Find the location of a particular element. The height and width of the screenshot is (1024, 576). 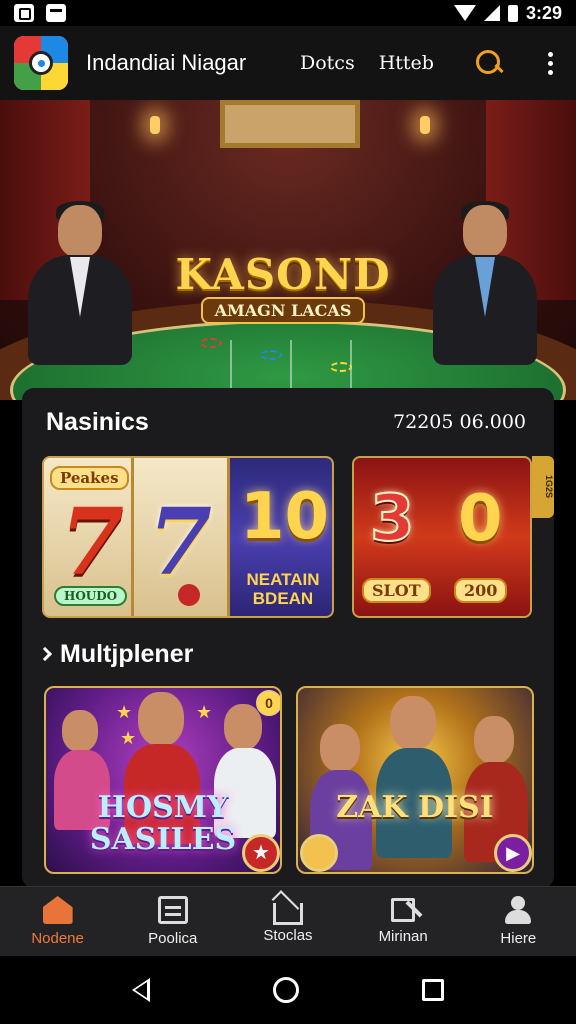

hero-logo: KASOND AMAGN LACAS is located at coordinates (283, 287).